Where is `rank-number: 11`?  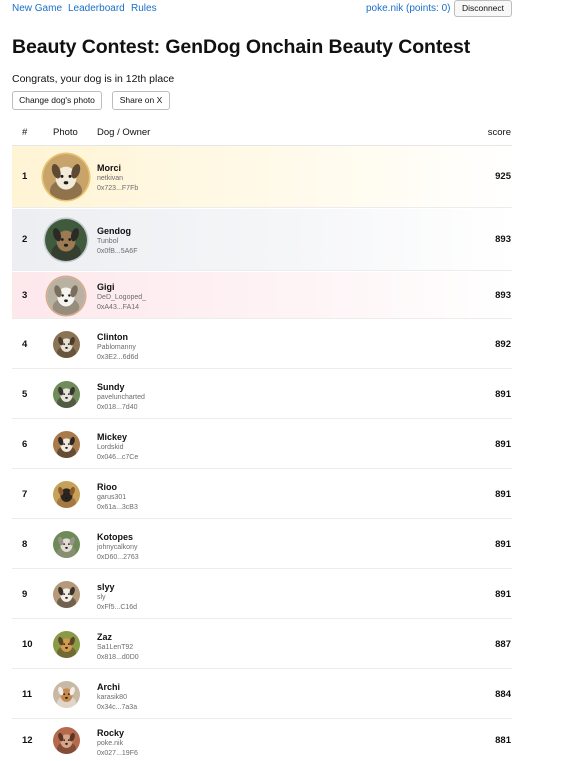
rank-number: 11 is located at coordinates (27, 694).